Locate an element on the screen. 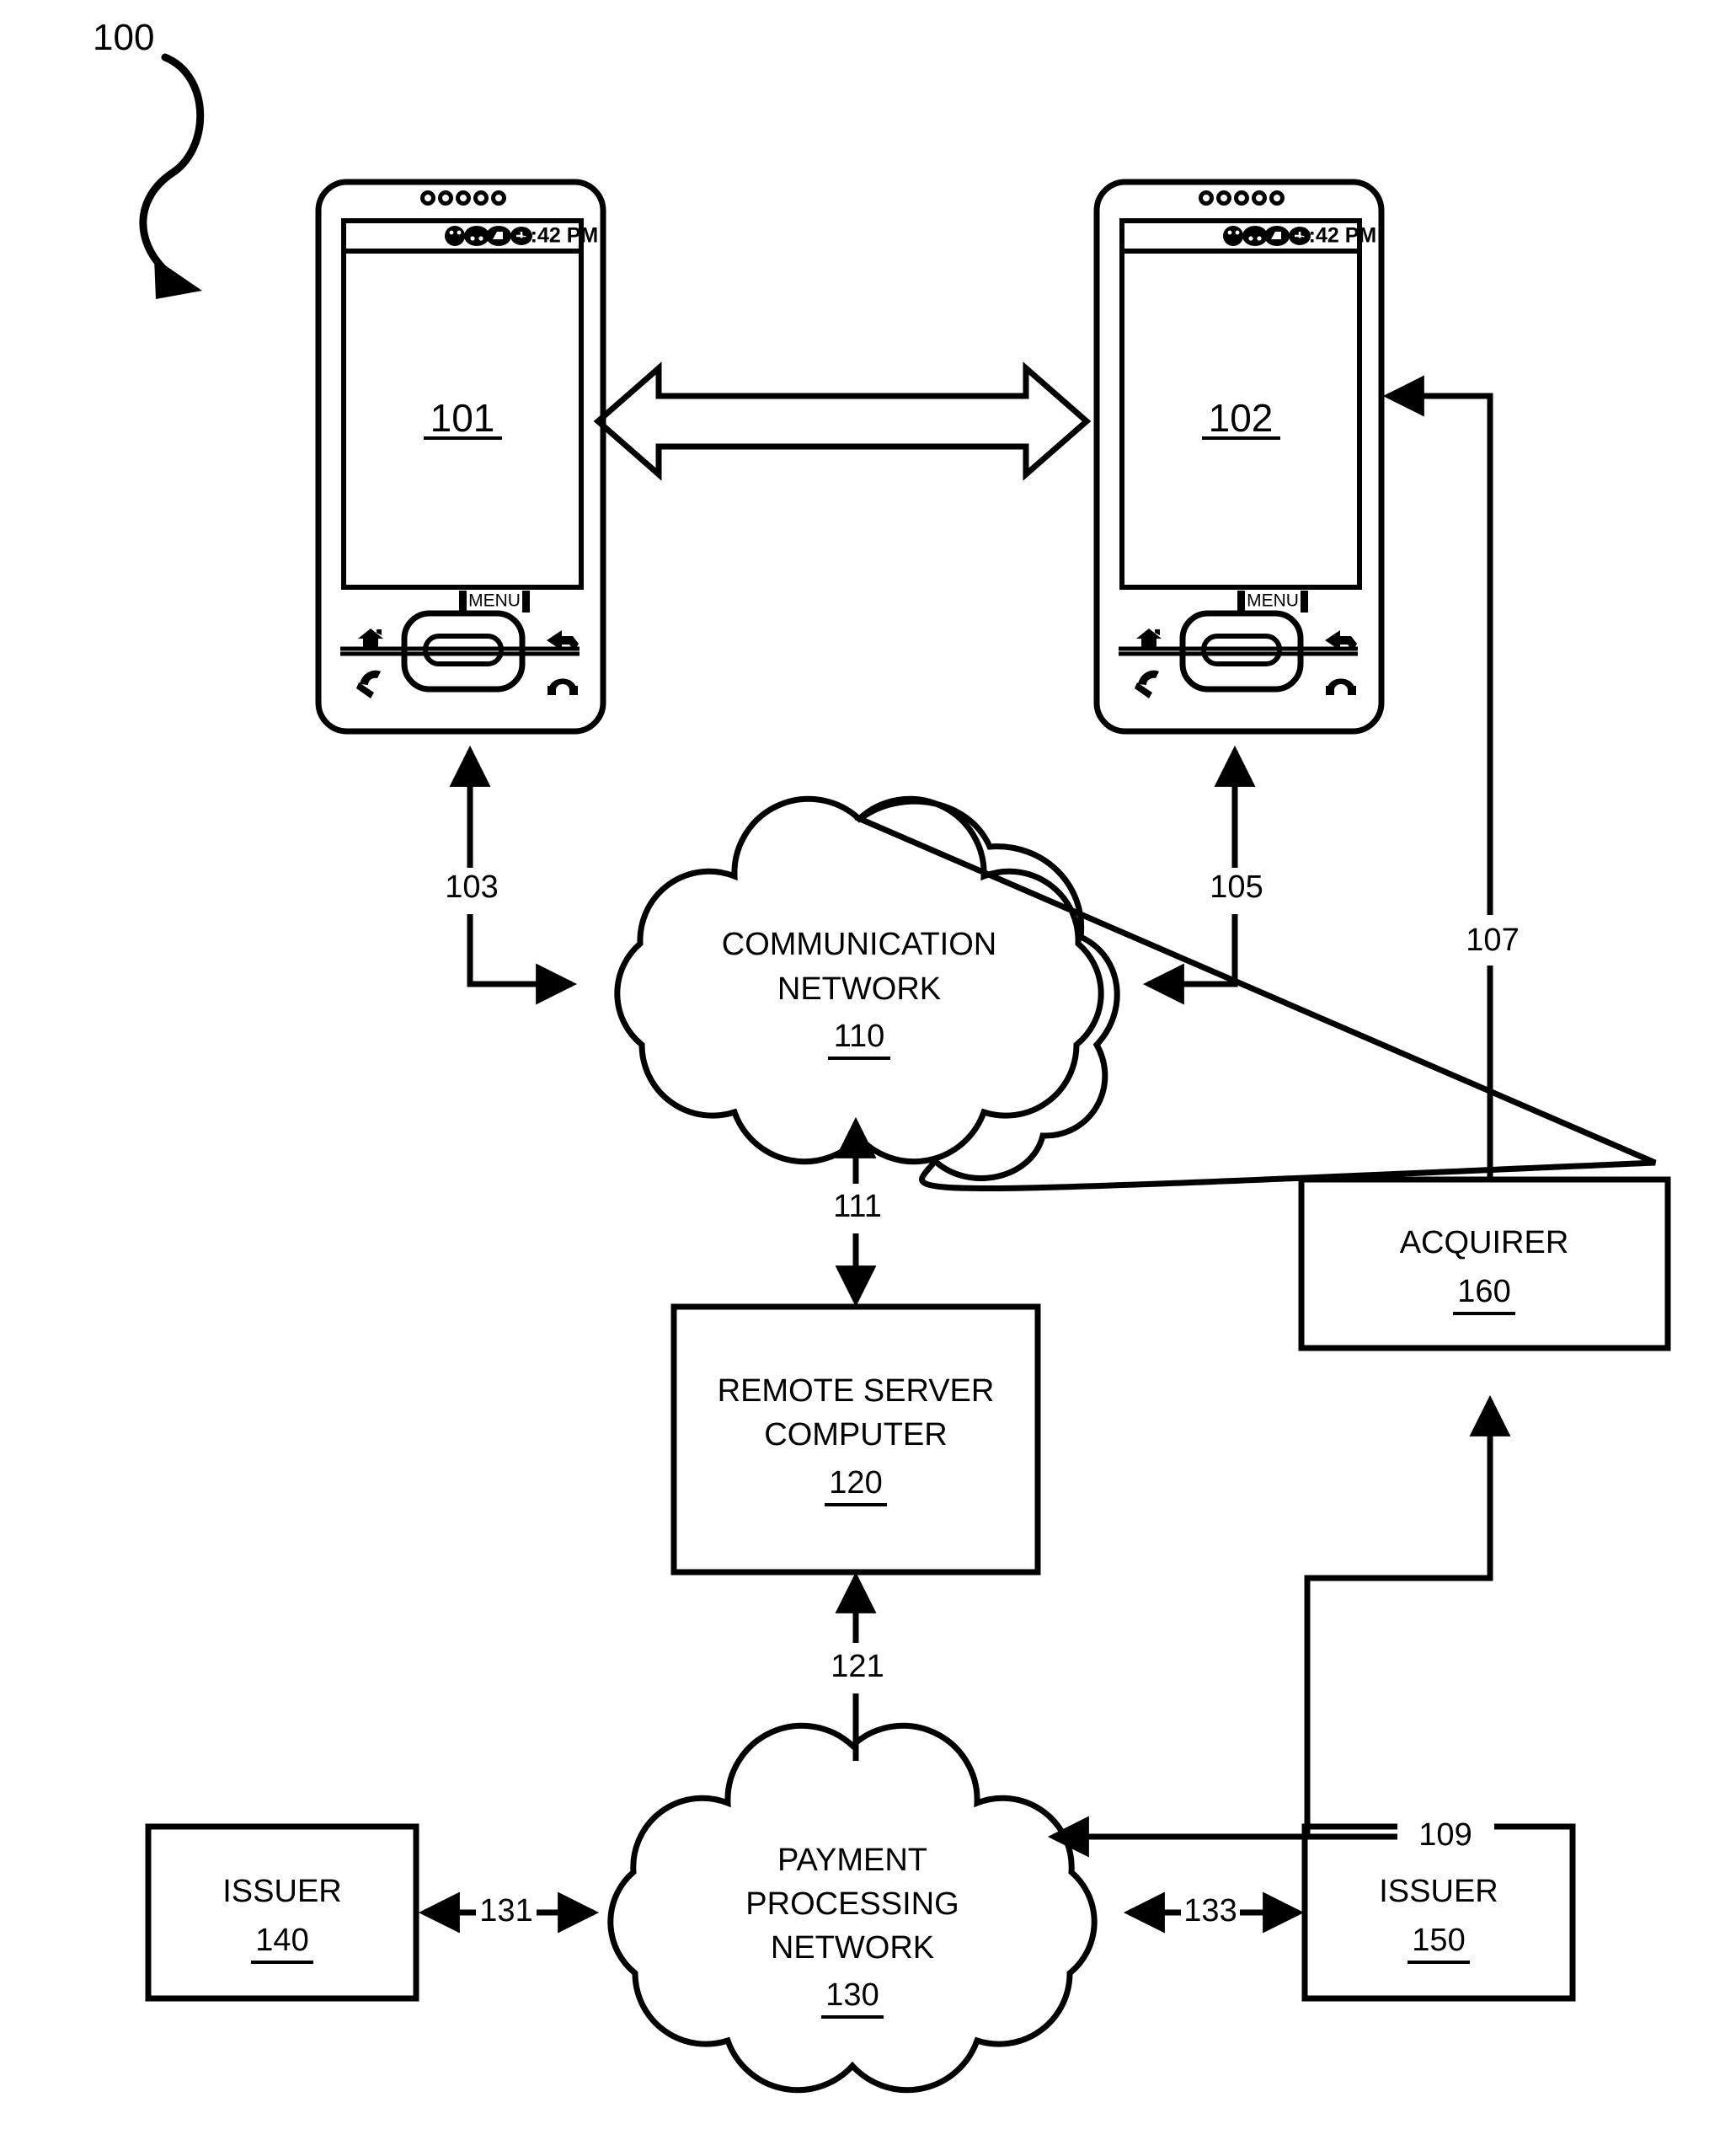  system-label: 100 is located at coordinates (124, 37).